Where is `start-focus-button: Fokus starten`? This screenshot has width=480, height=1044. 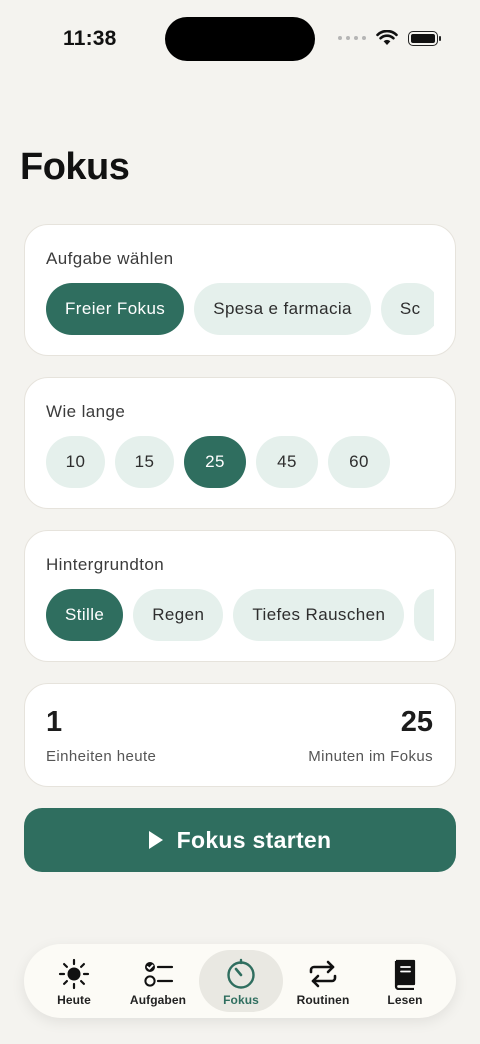 start-focus-button: Fokus starten is located at coordinates (240, 840).